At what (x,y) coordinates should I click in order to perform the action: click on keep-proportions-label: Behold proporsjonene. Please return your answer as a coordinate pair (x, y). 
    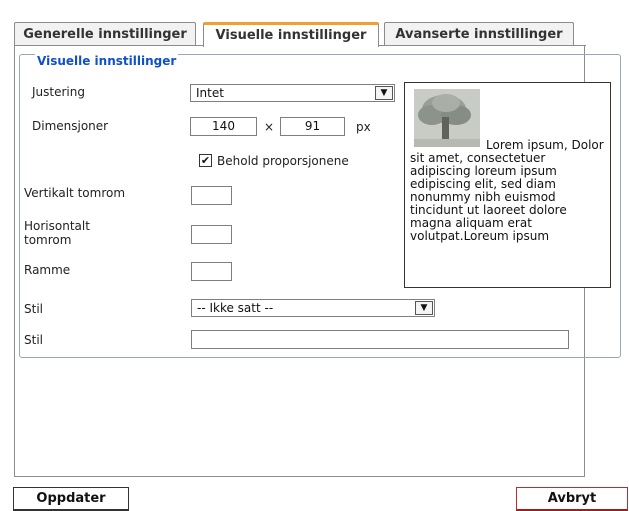
    Looking at the image, I should click on (283, 161).